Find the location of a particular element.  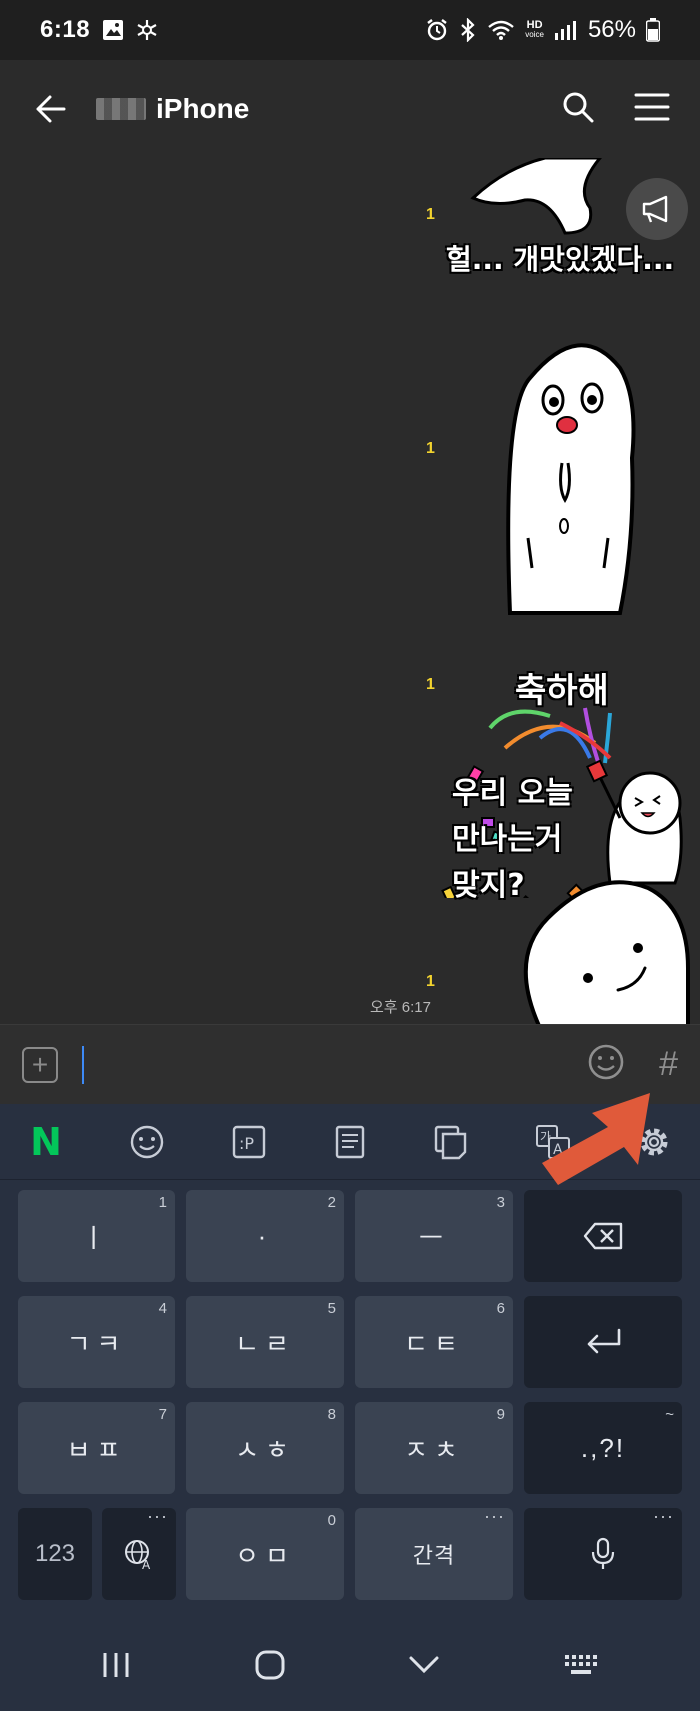

punctuation-key: .,?! ~ is located at coordinates (603, 1448).